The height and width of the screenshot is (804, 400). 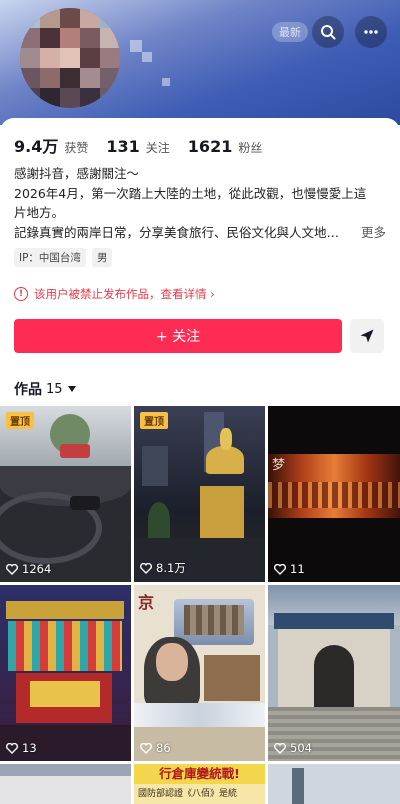 What do you see at coordinates (290, 32) in the screenshot?
I see `header-badge: 最新` at bounding box center [290, 32].